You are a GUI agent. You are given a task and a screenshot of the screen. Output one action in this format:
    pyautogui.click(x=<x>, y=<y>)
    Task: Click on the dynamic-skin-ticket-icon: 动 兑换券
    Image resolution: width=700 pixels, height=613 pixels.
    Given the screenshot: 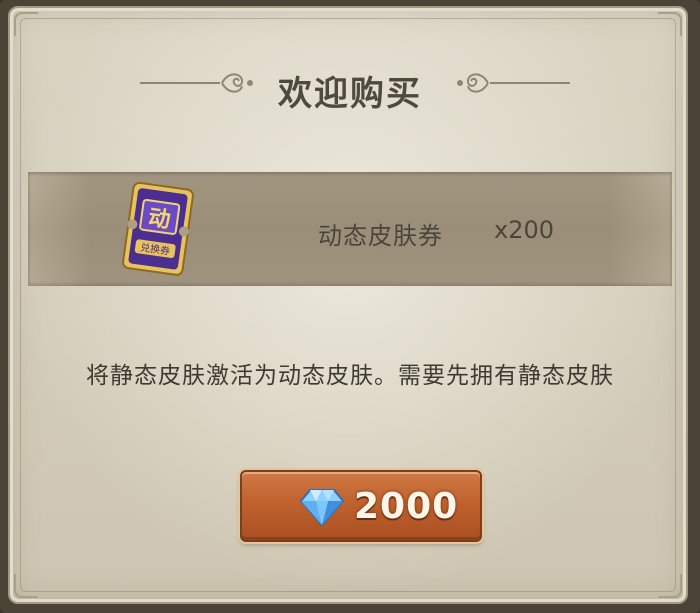 What is the action you would take?
    pyautogui.click(x=158, y=228)
    